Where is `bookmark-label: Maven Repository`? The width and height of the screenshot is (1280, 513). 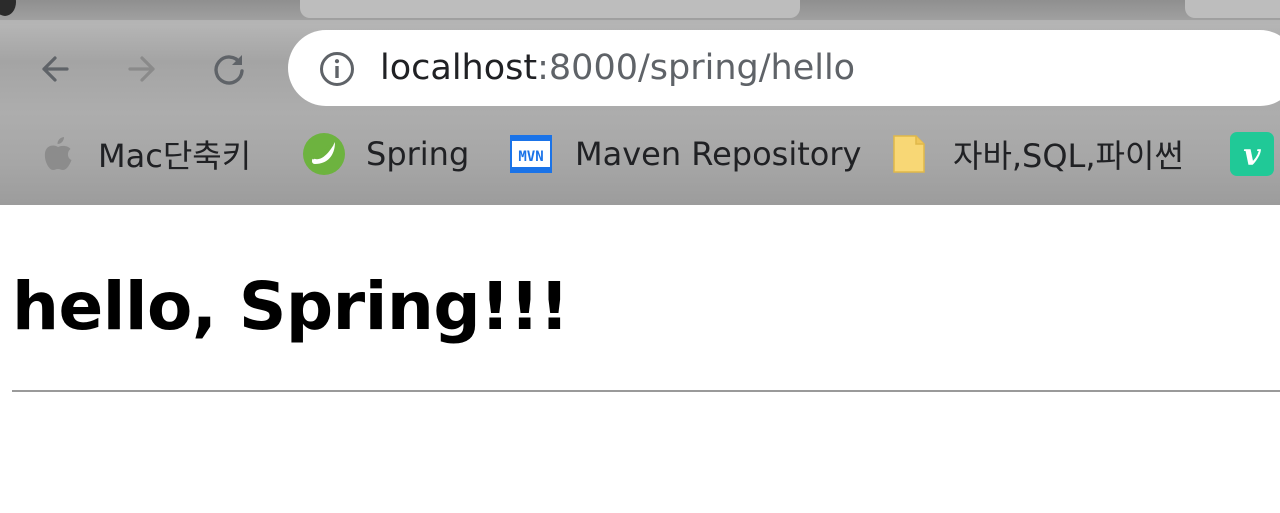
bookmark-label: Maven Repository is located at coordinates (718, 154).